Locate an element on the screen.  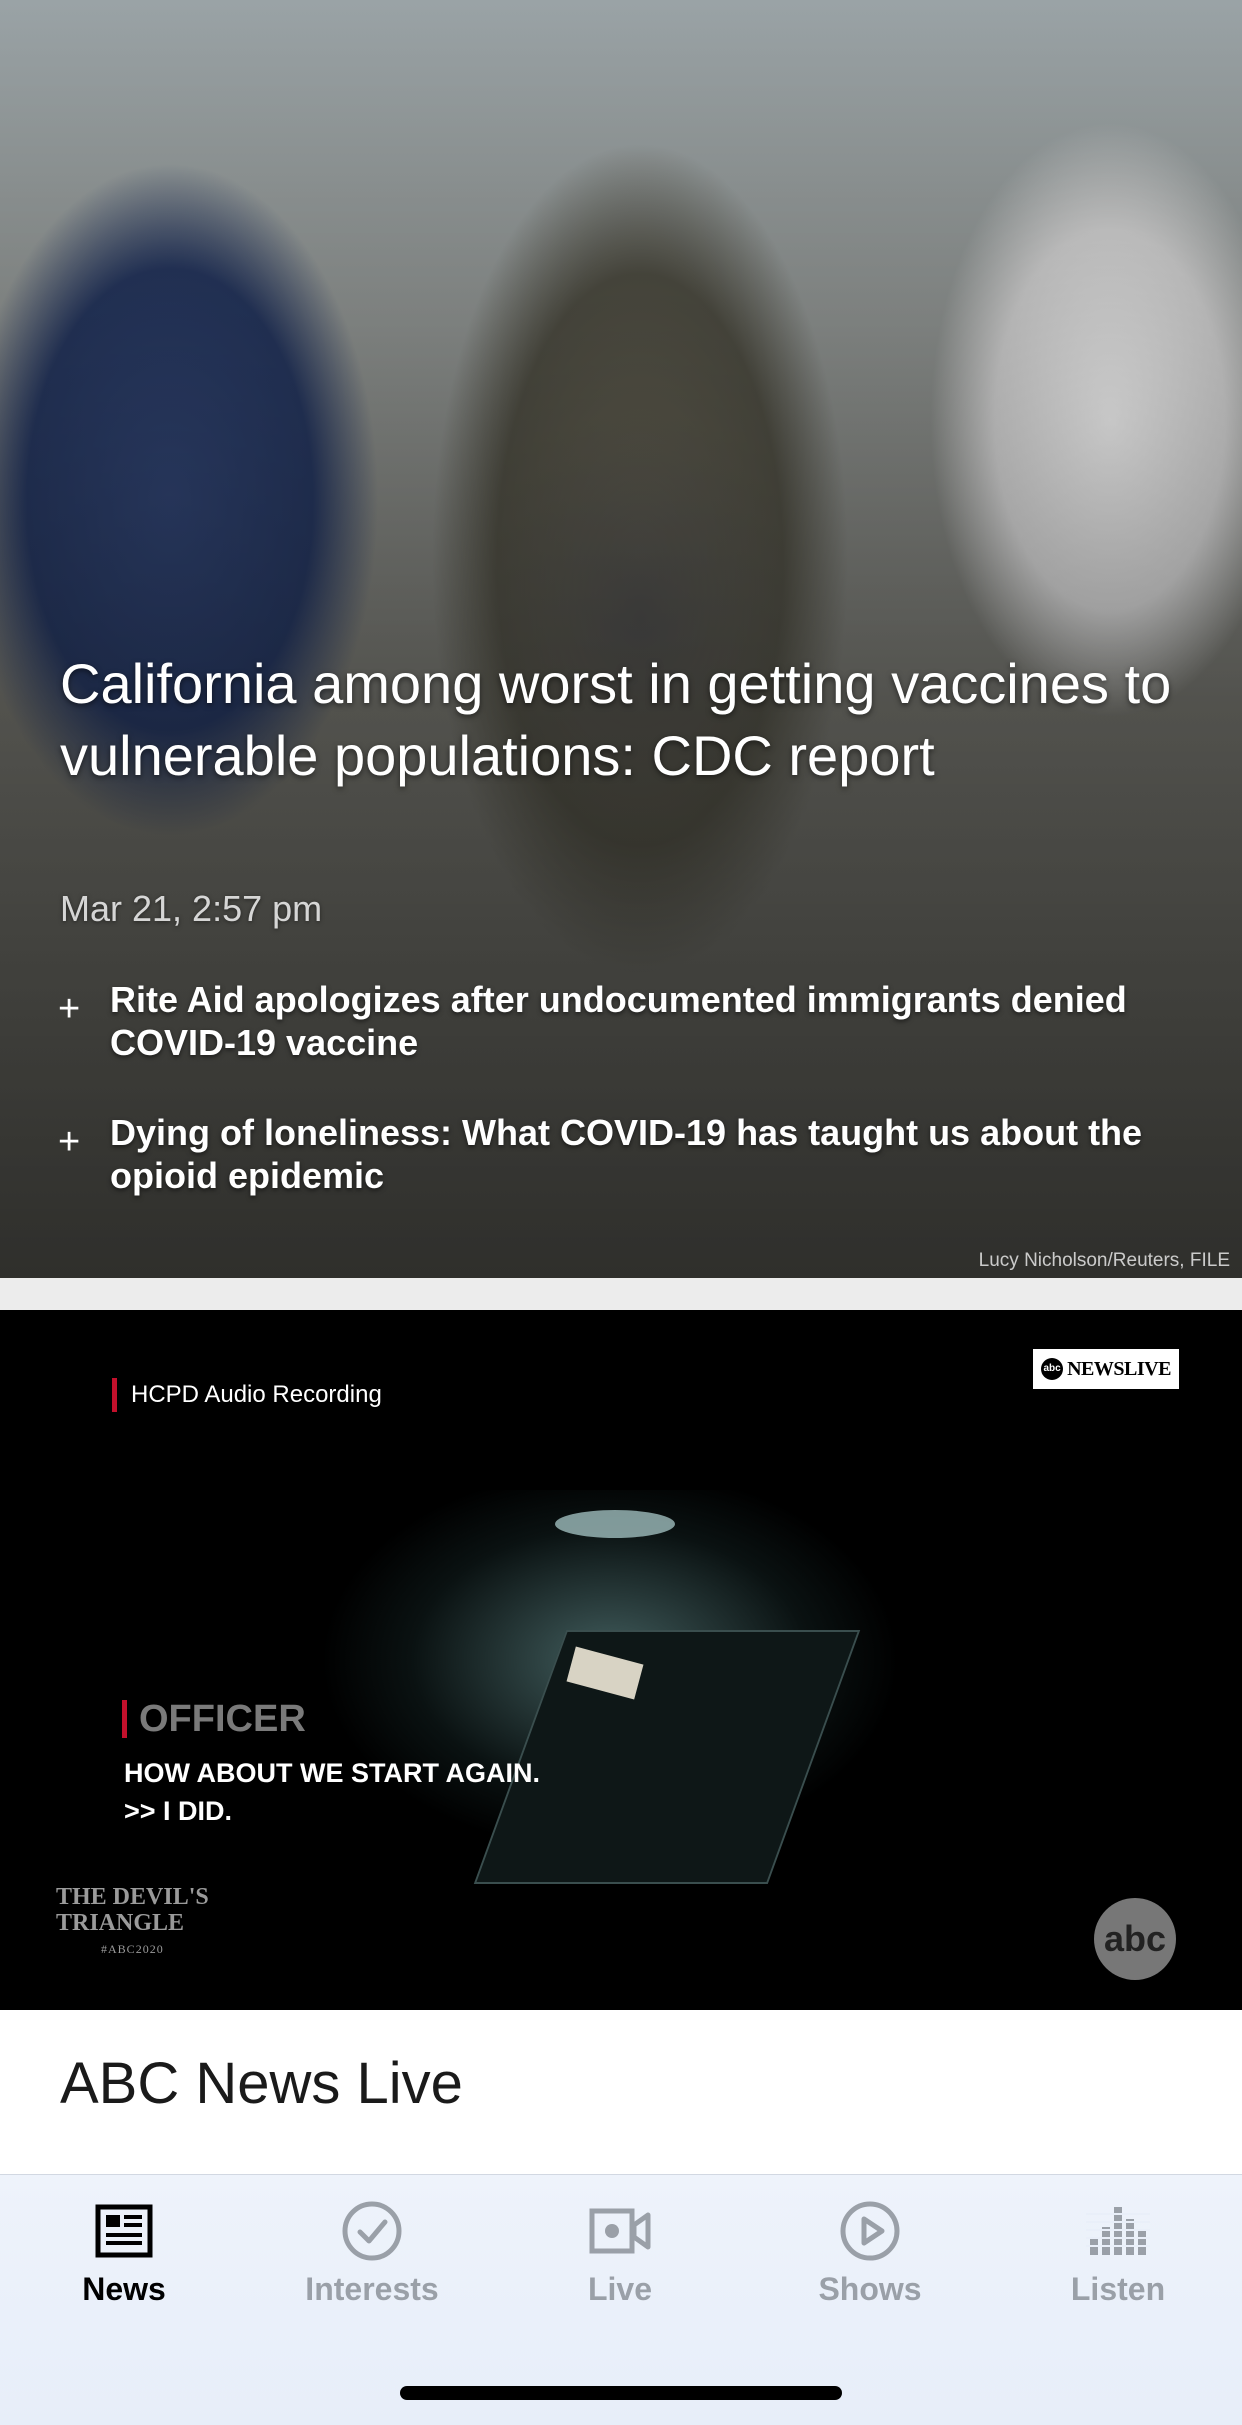
home-indicator is located at coordinates (621, 2393).